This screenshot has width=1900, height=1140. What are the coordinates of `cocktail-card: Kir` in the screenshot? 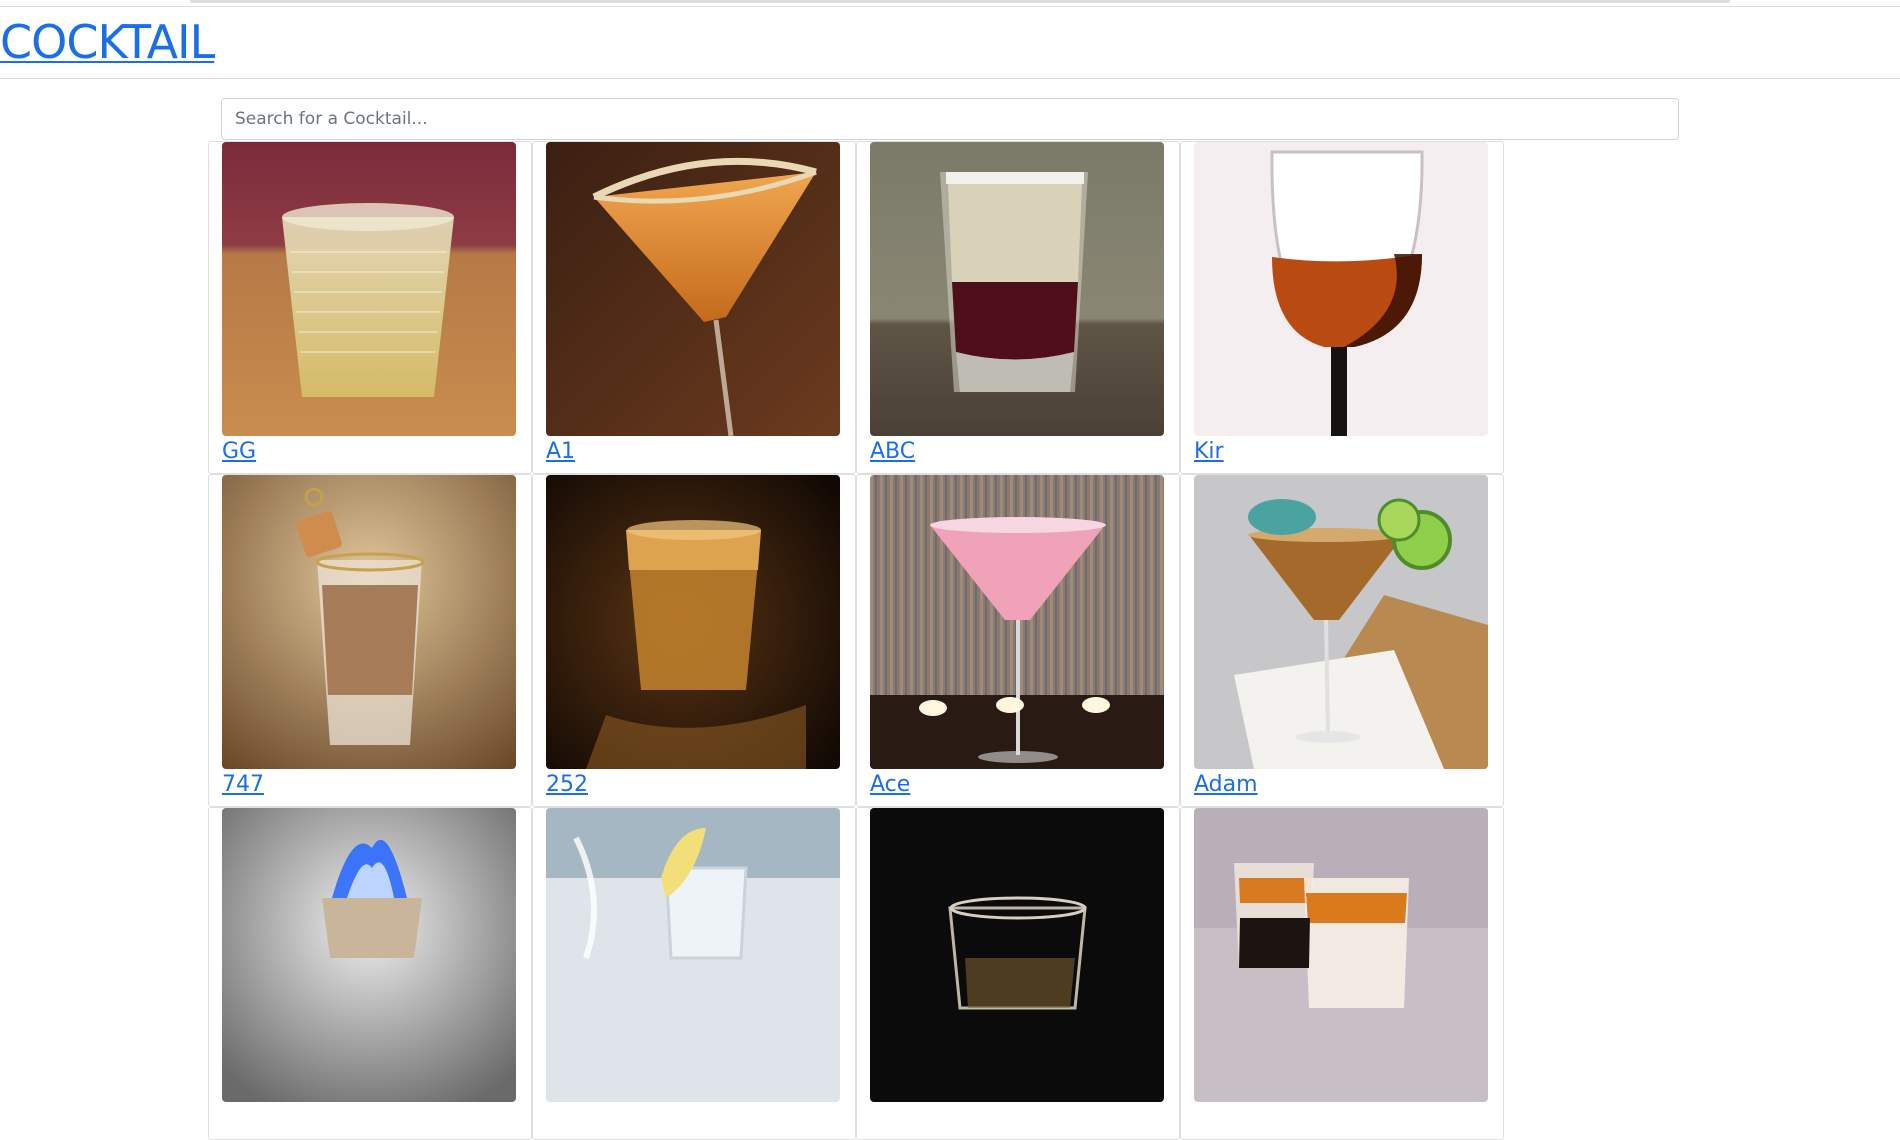 It's located at (1342, 307).